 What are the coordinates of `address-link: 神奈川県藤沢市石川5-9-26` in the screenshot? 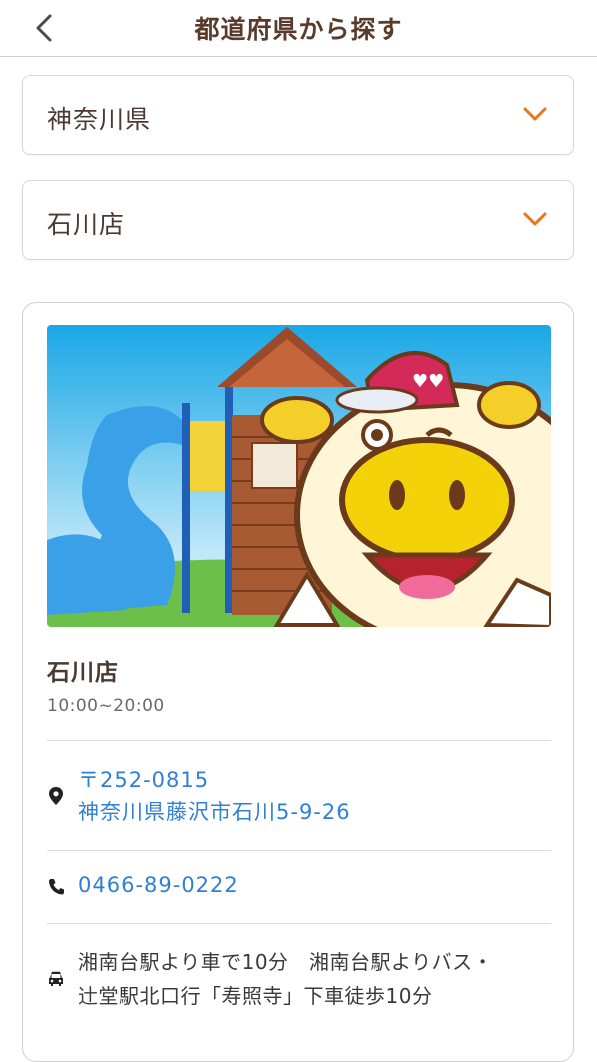 It's located at (214, 811).